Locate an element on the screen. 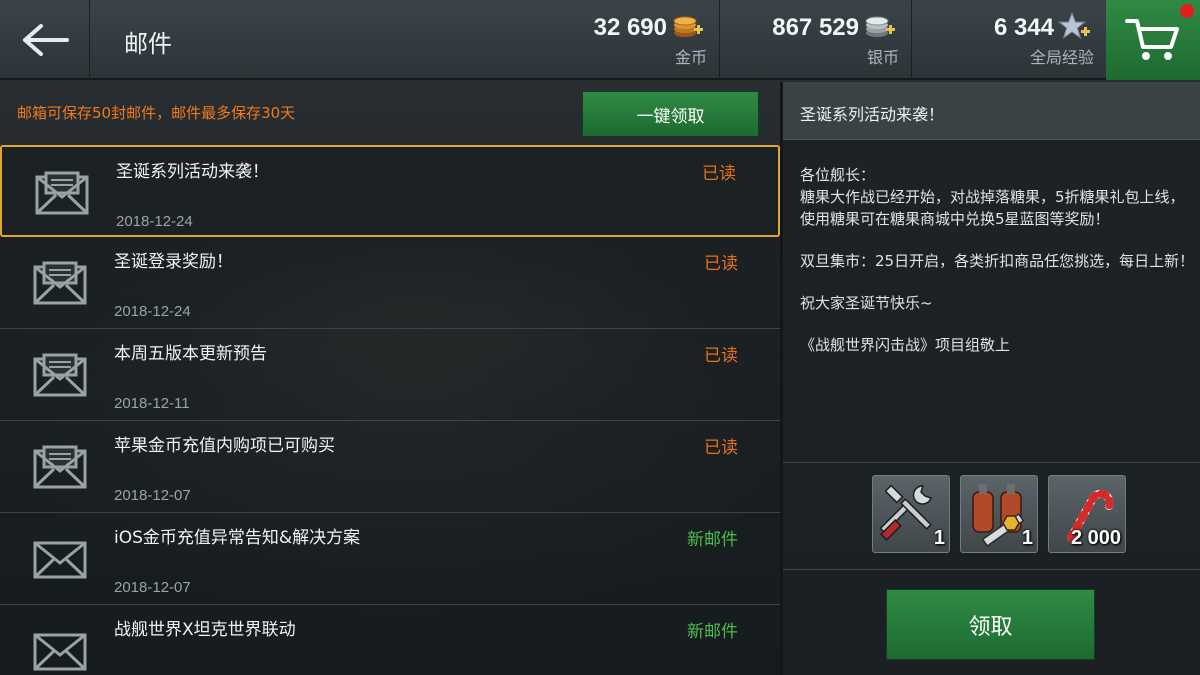 The image size is (1200, 675). attachment-rewards: 1 1 2 000 is located at coordinates (991, 516).